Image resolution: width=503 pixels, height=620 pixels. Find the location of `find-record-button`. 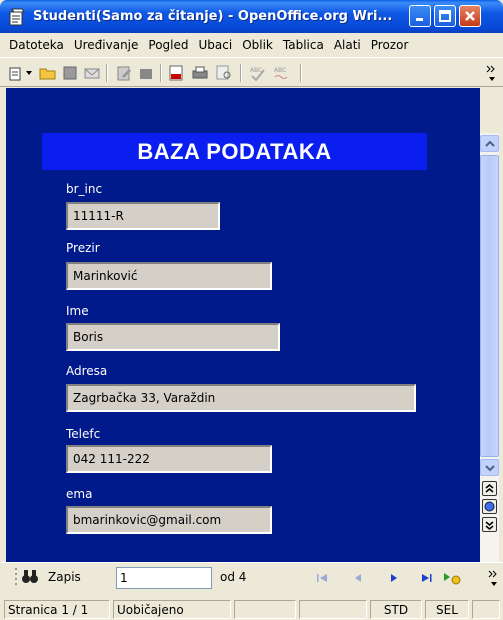

find-record-button is located at coordinates (30, 576).